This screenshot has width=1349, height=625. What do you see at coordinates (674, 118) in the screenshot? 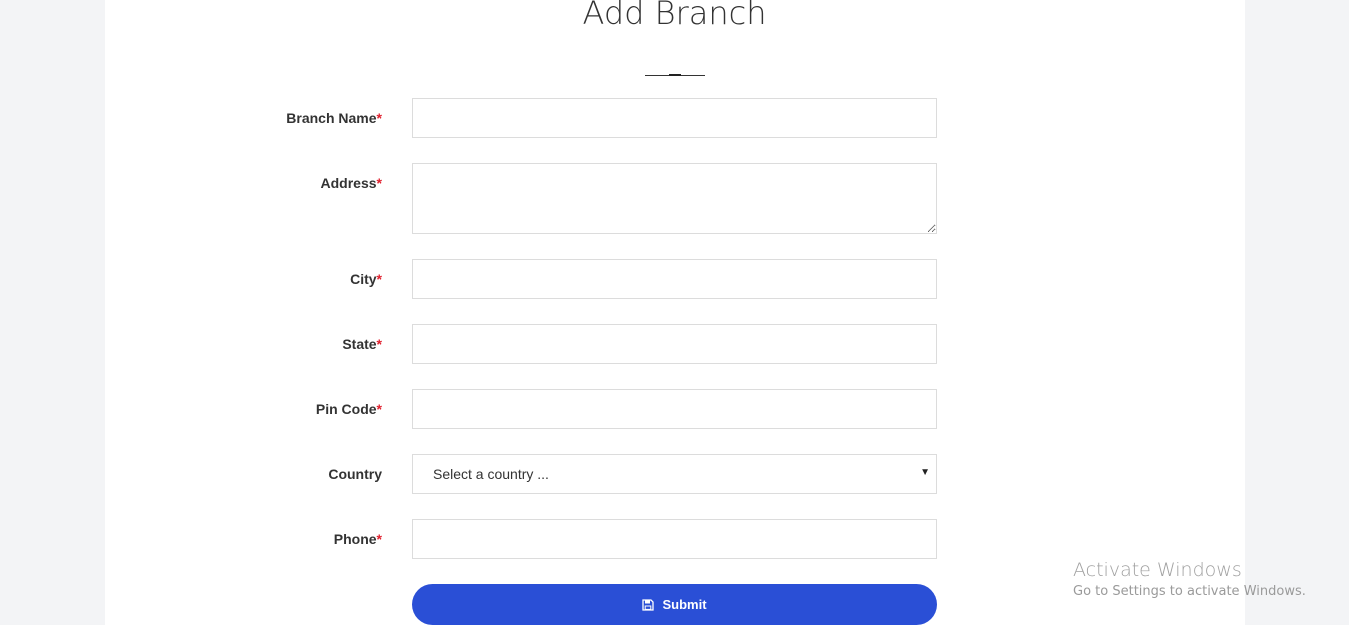
I see `branch-name-input` at bounding box center [674, 118].